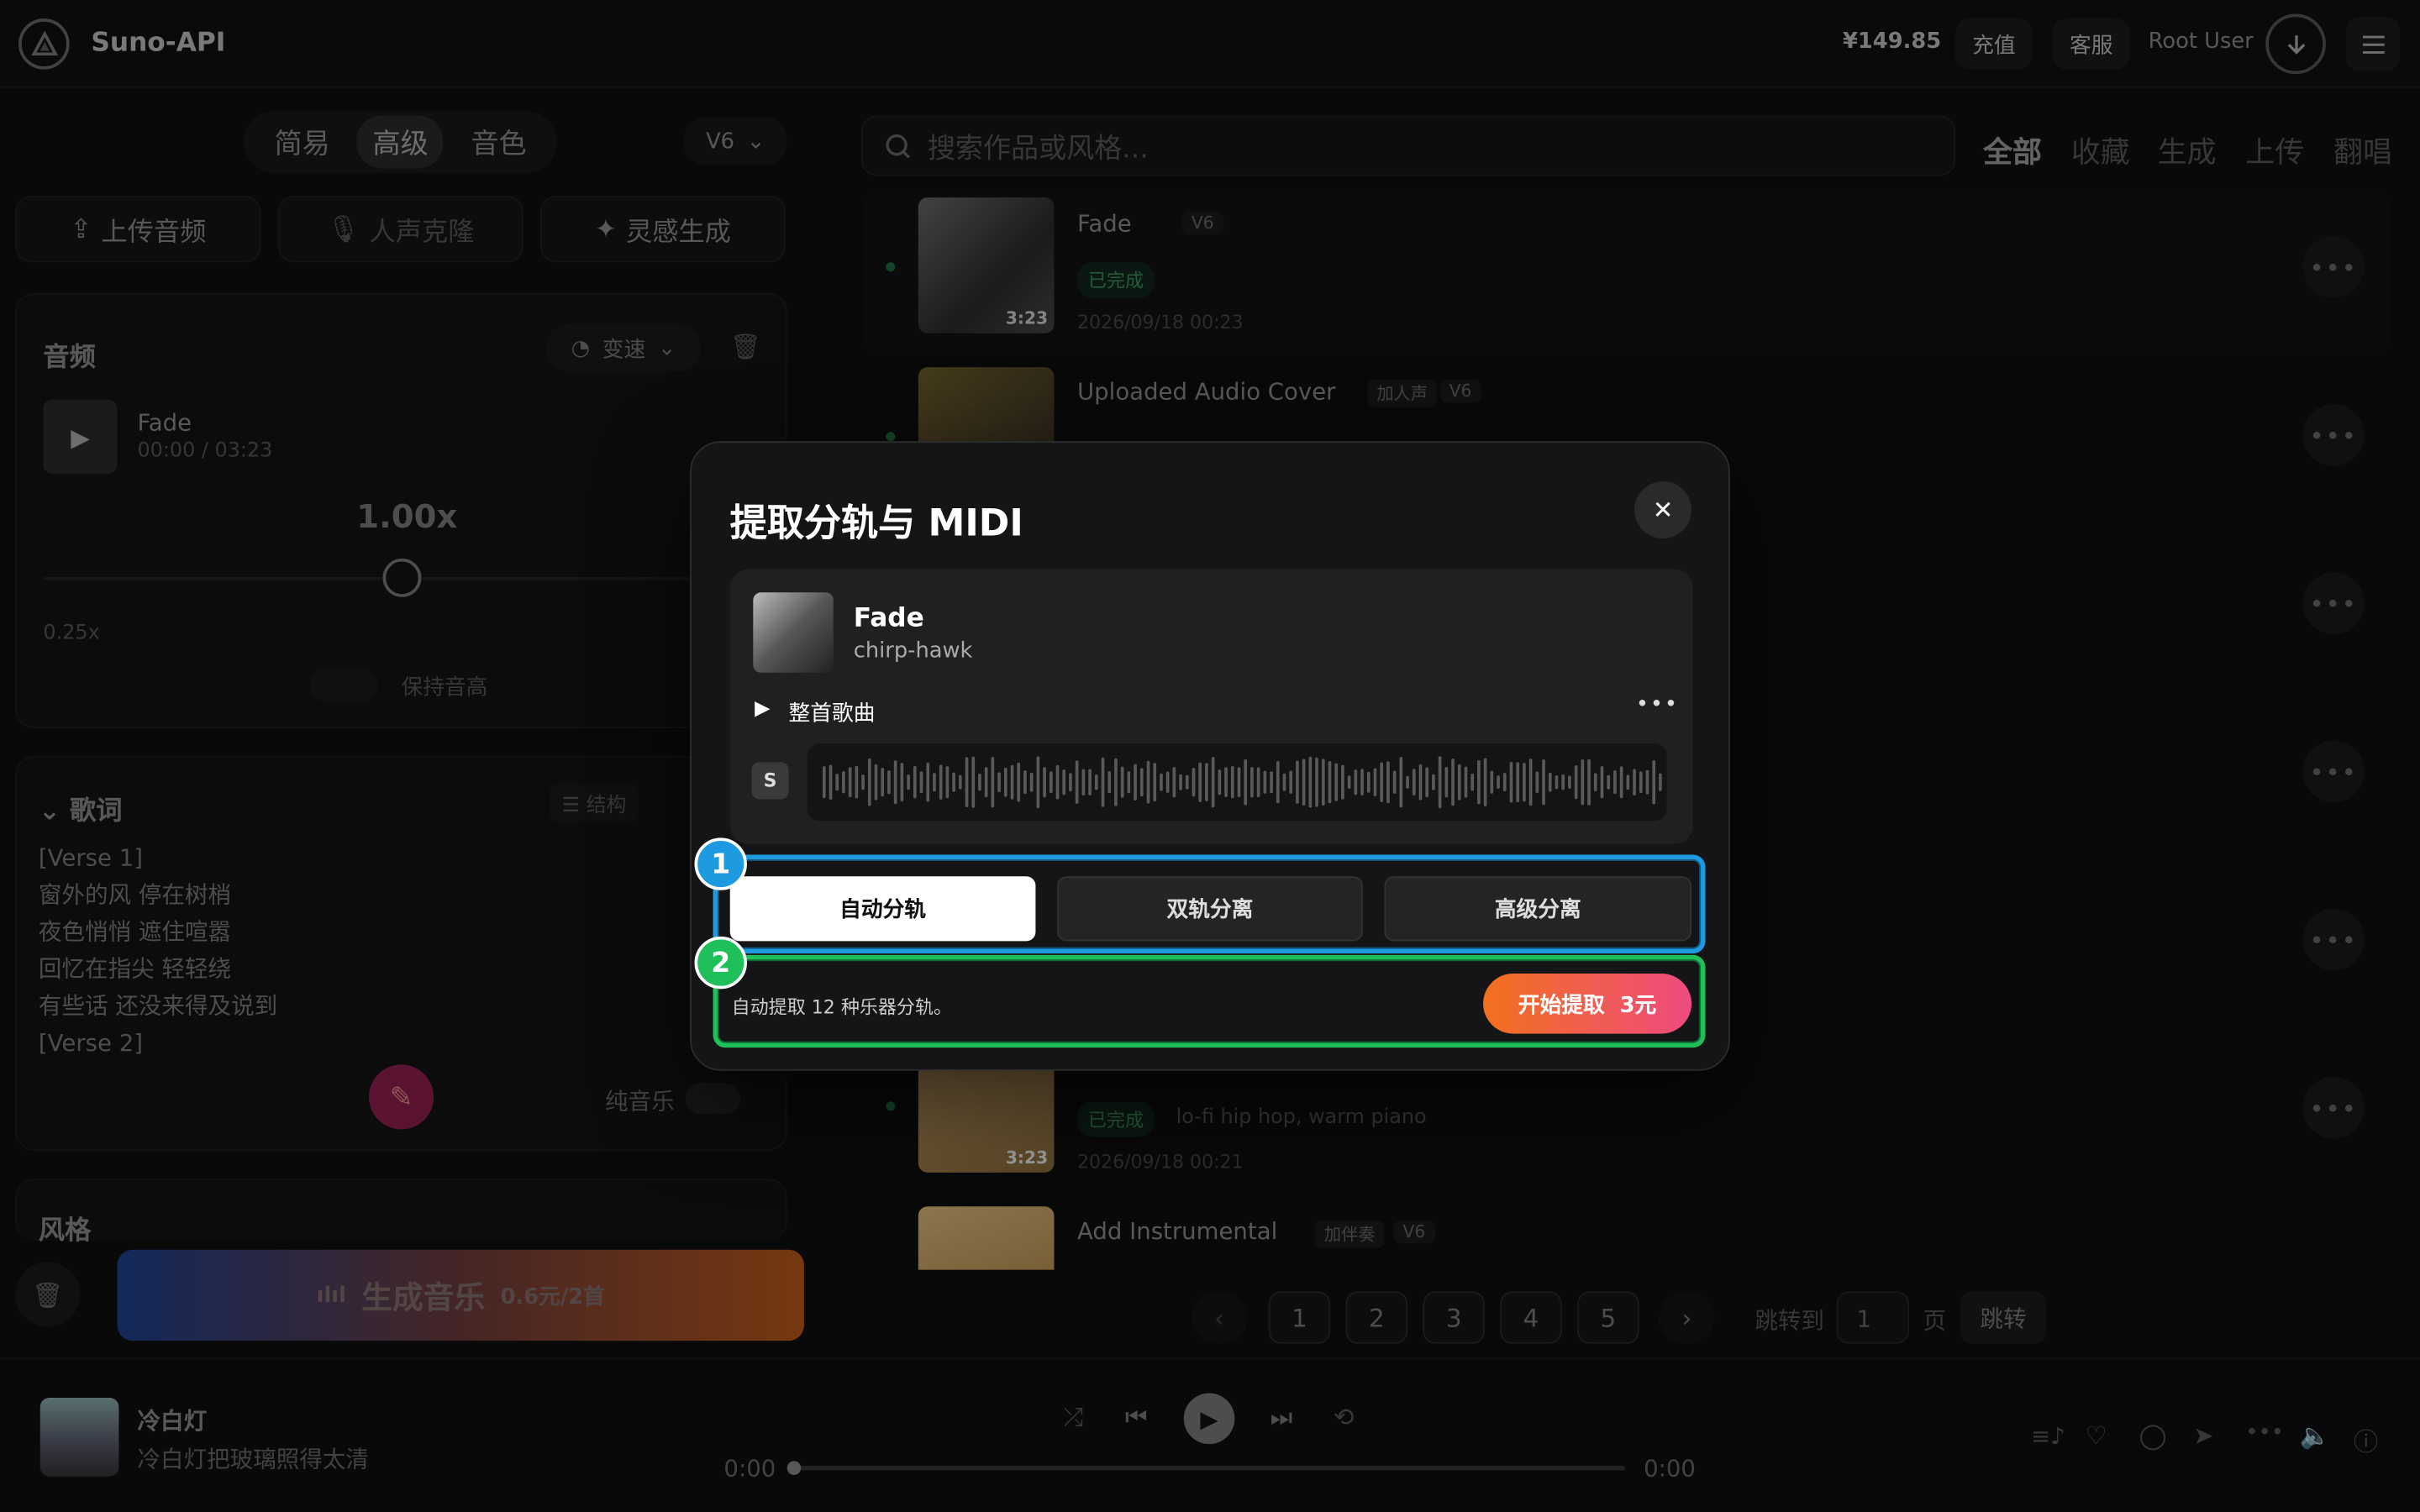 The width and height of the screenshot is (2420, 1512). I want to click on track-cover, so click(794, 632).